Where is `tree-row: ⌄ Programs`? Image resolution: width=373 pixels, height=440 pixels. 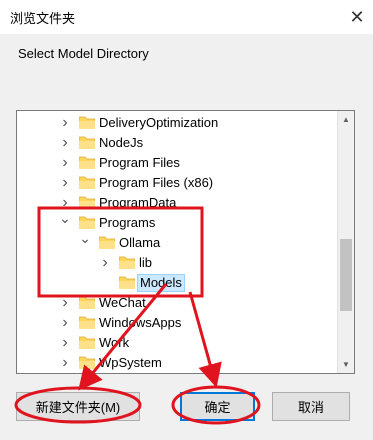
tree-row: ⌄ Programs is located at coordinates (177, 221).